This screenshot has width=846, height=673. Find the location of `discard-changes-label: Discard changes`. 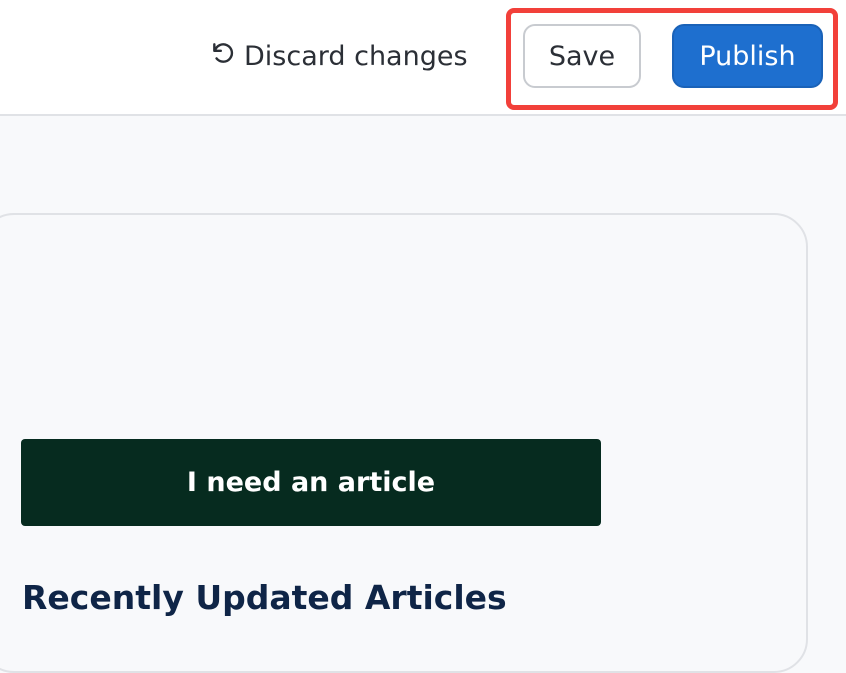

discard-changes-label: Discard changes is located at coordinates (356, 56).